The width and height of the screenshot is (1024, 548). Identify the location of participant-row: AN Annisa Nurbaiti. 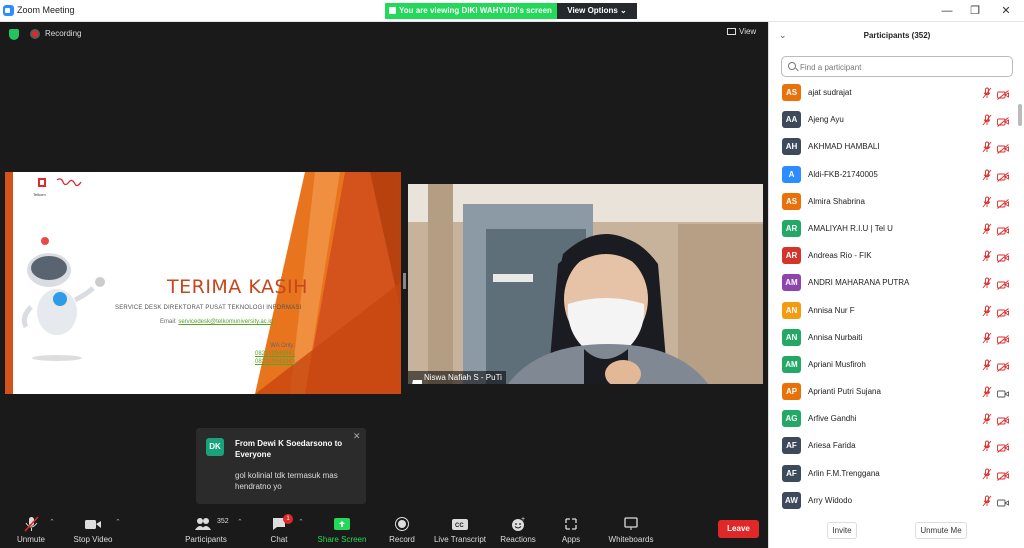
(896, 338).